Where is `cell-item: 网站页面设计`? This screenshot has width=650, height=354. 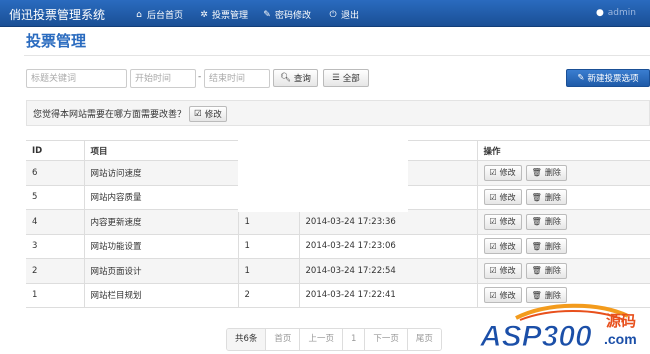
cell-item: 网站页面设计 is located at coordinates (160, 270).